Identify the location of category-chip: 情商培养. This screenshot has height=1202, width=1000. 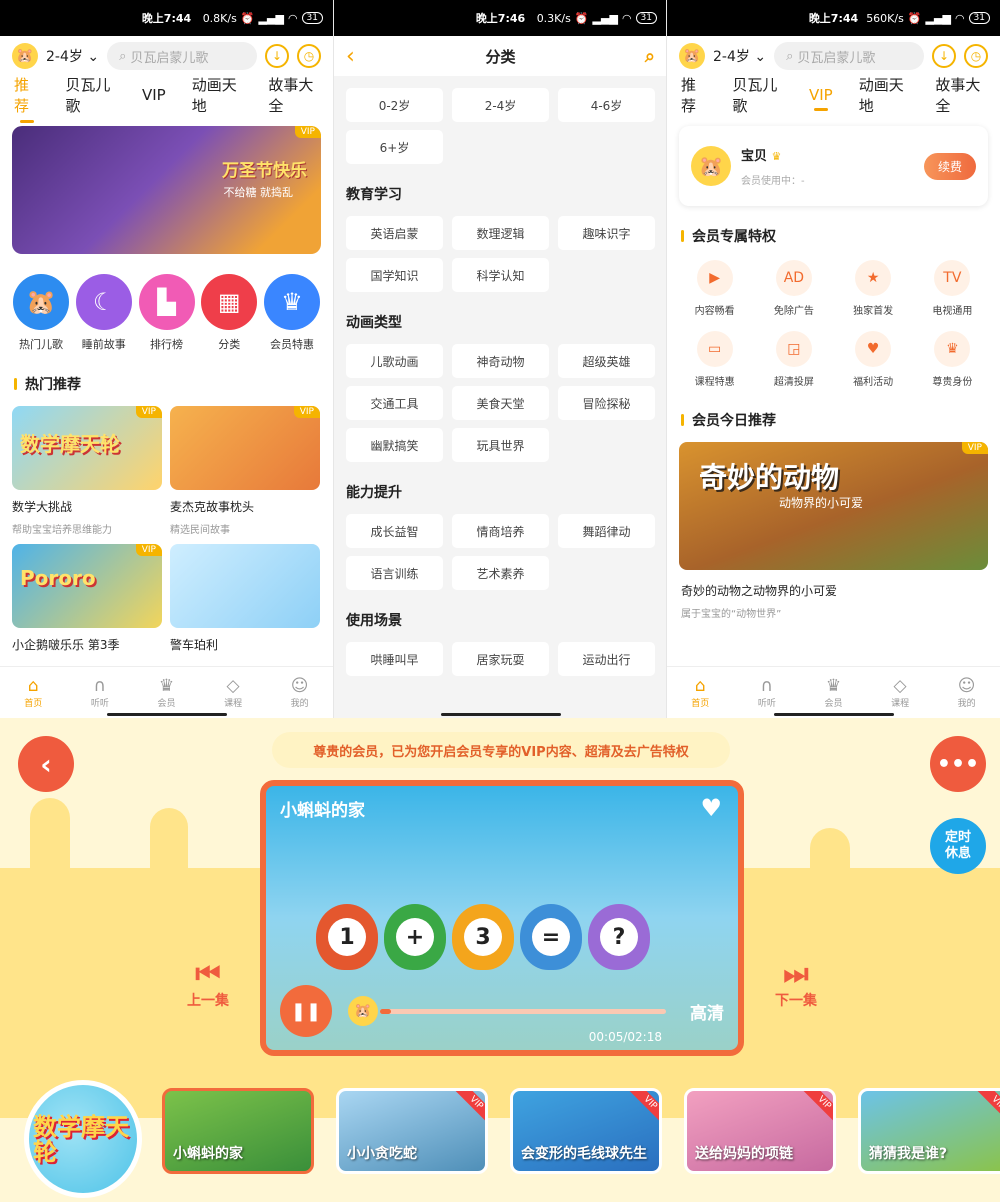
(500, 531).